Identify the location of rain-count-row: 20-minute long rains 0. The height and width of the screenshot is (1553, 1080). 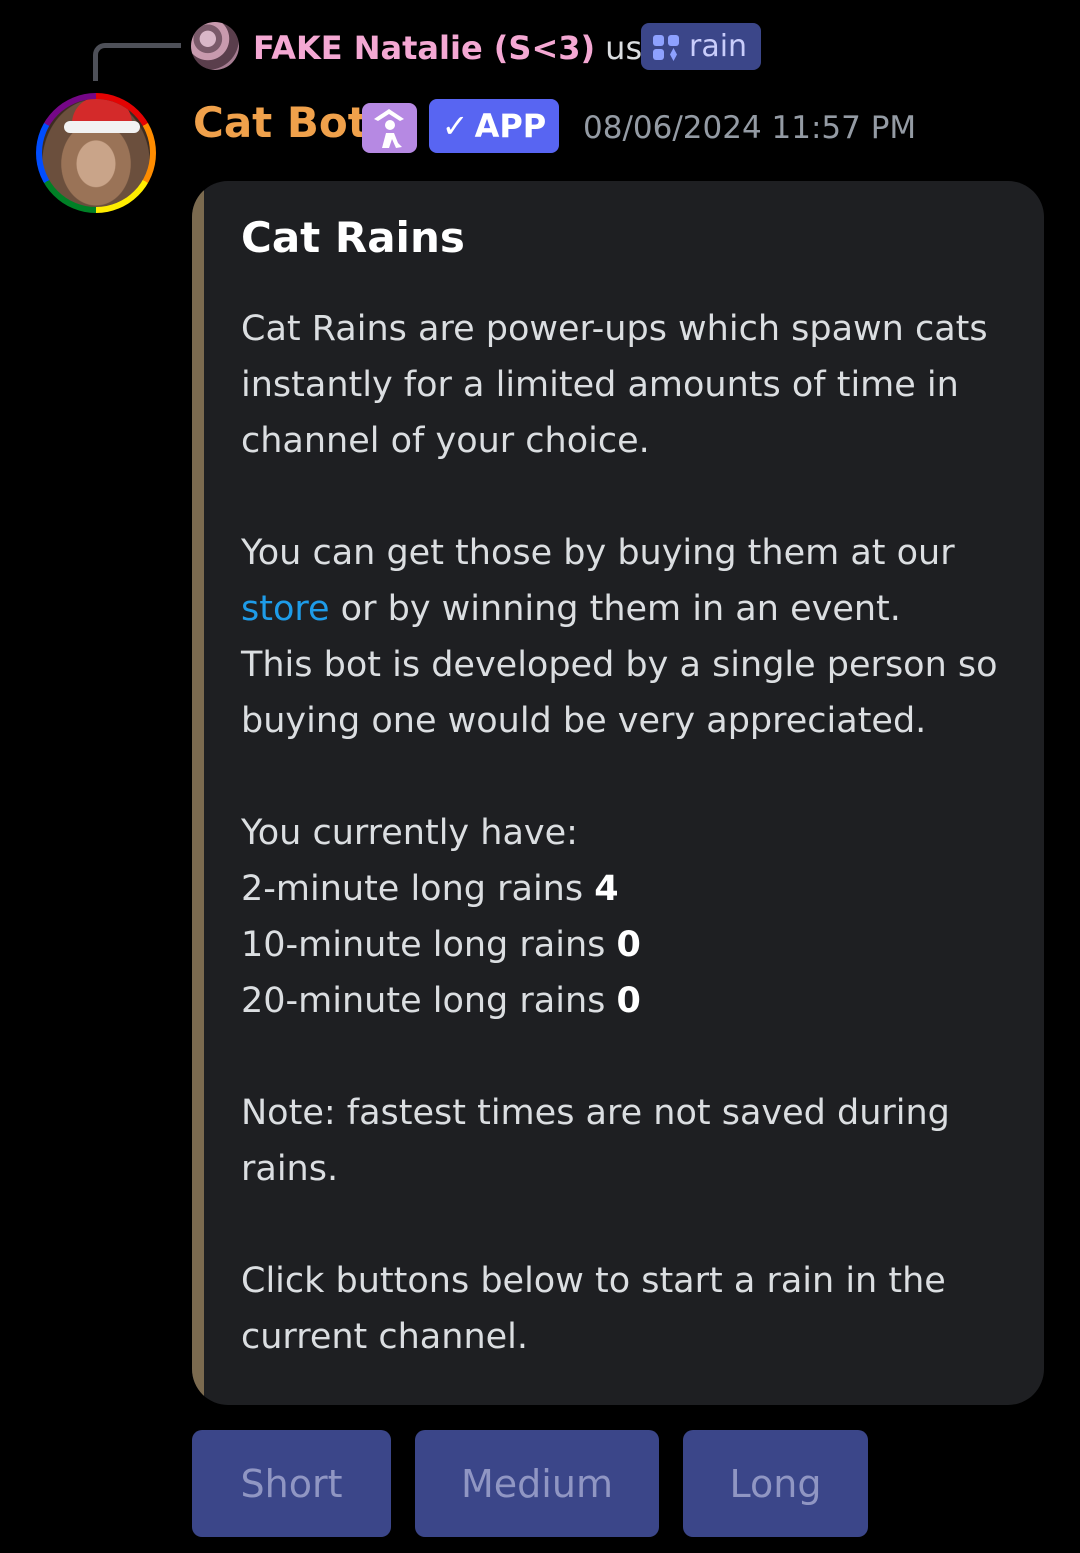
(621, 1001).